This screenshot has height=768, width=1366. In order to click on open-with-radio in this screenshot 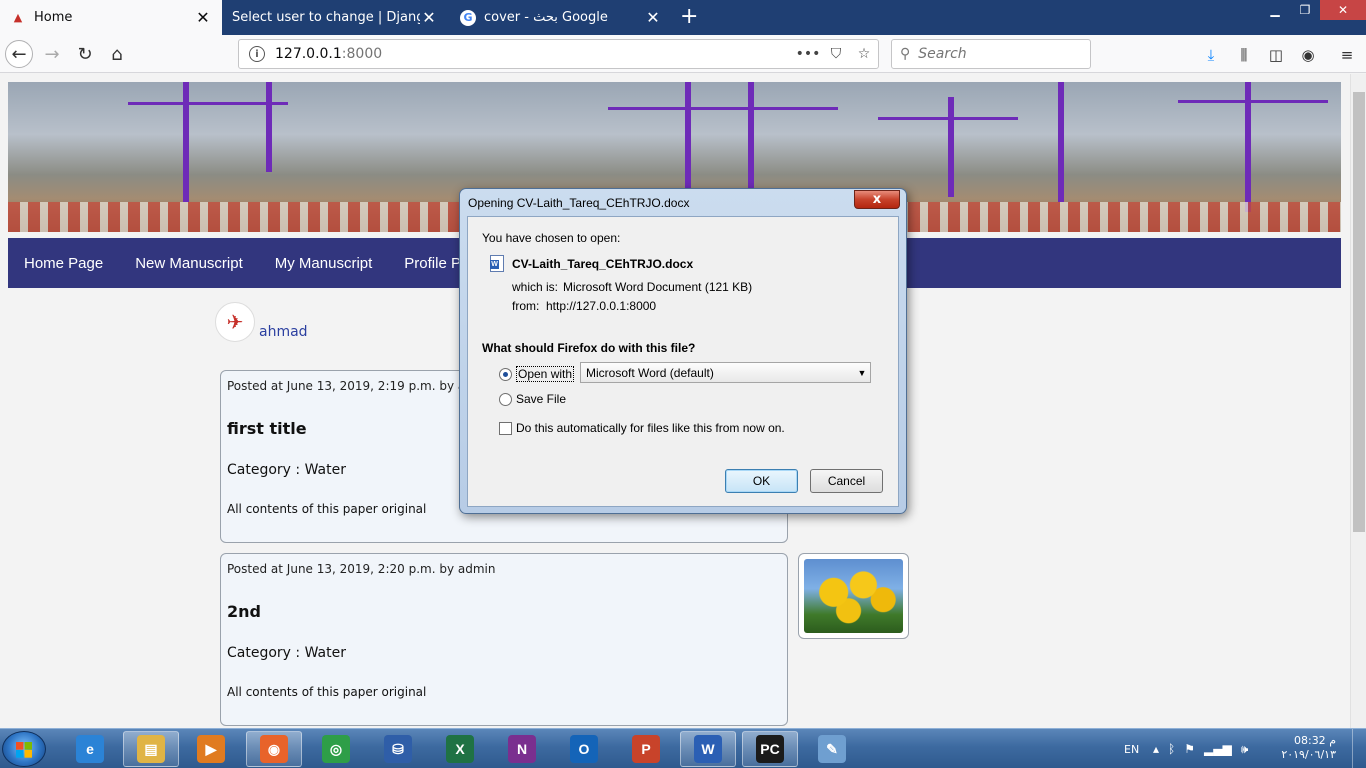, I will do `click(505, 374)`.